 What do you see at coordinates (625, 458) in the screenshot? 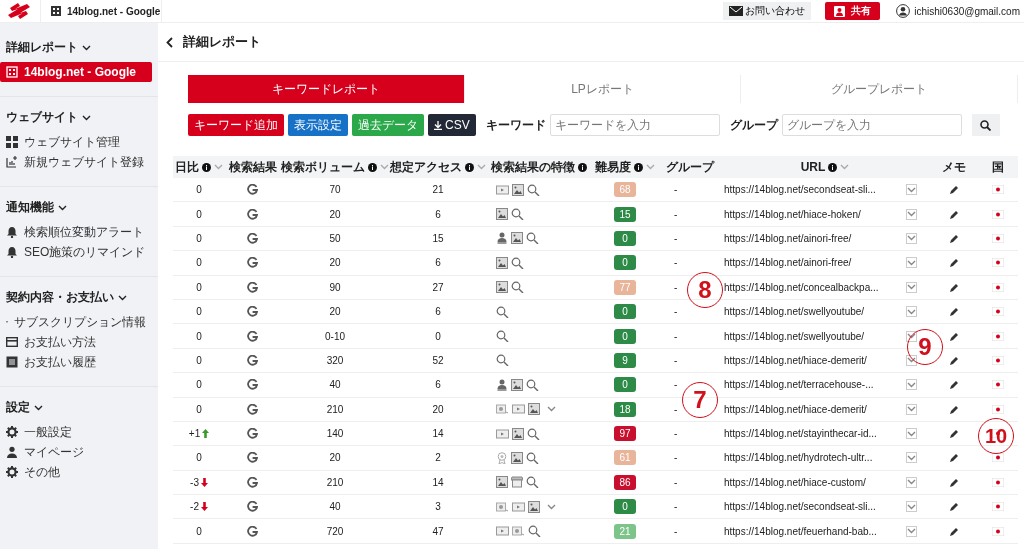
I see `difficulty-badge: 61` at bounding box center [625, 458].